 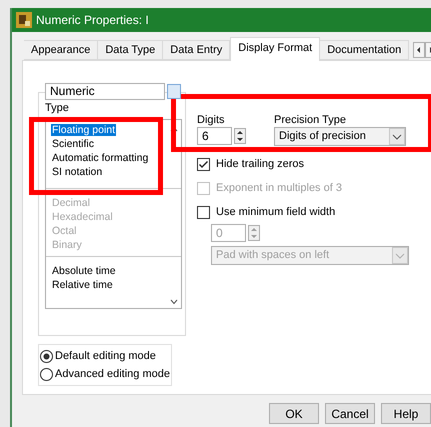 What do you see at coordinates (214, 136) in the screenshot?
I see `digits-field: 6` at bounding box center [214, 136].